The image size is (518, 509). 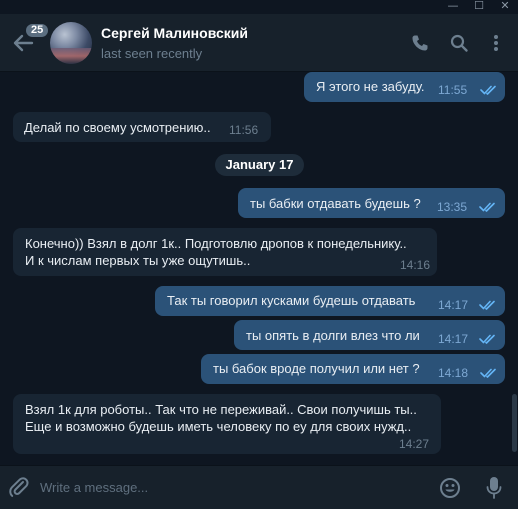 I want to click on message-text: Я этого не забуду., so click(x=370, y=86).